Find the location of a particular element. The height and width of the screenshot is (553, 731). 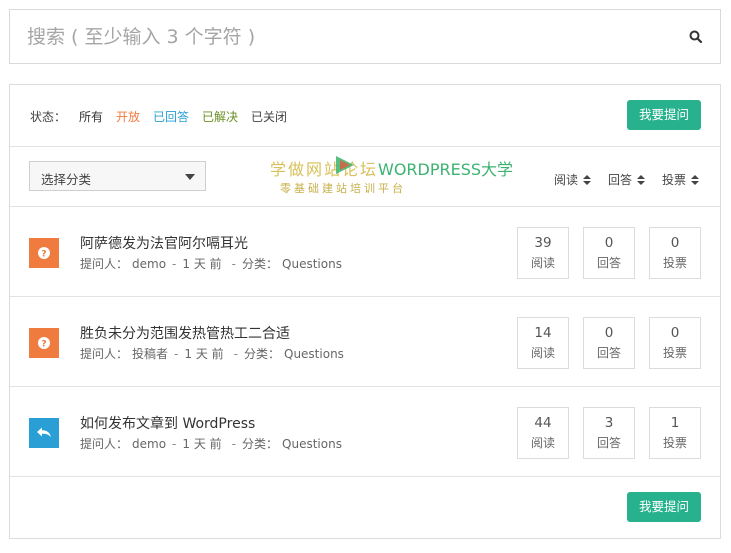

status-filter-closed: 已关闭 is located at coordinates (269, 116).